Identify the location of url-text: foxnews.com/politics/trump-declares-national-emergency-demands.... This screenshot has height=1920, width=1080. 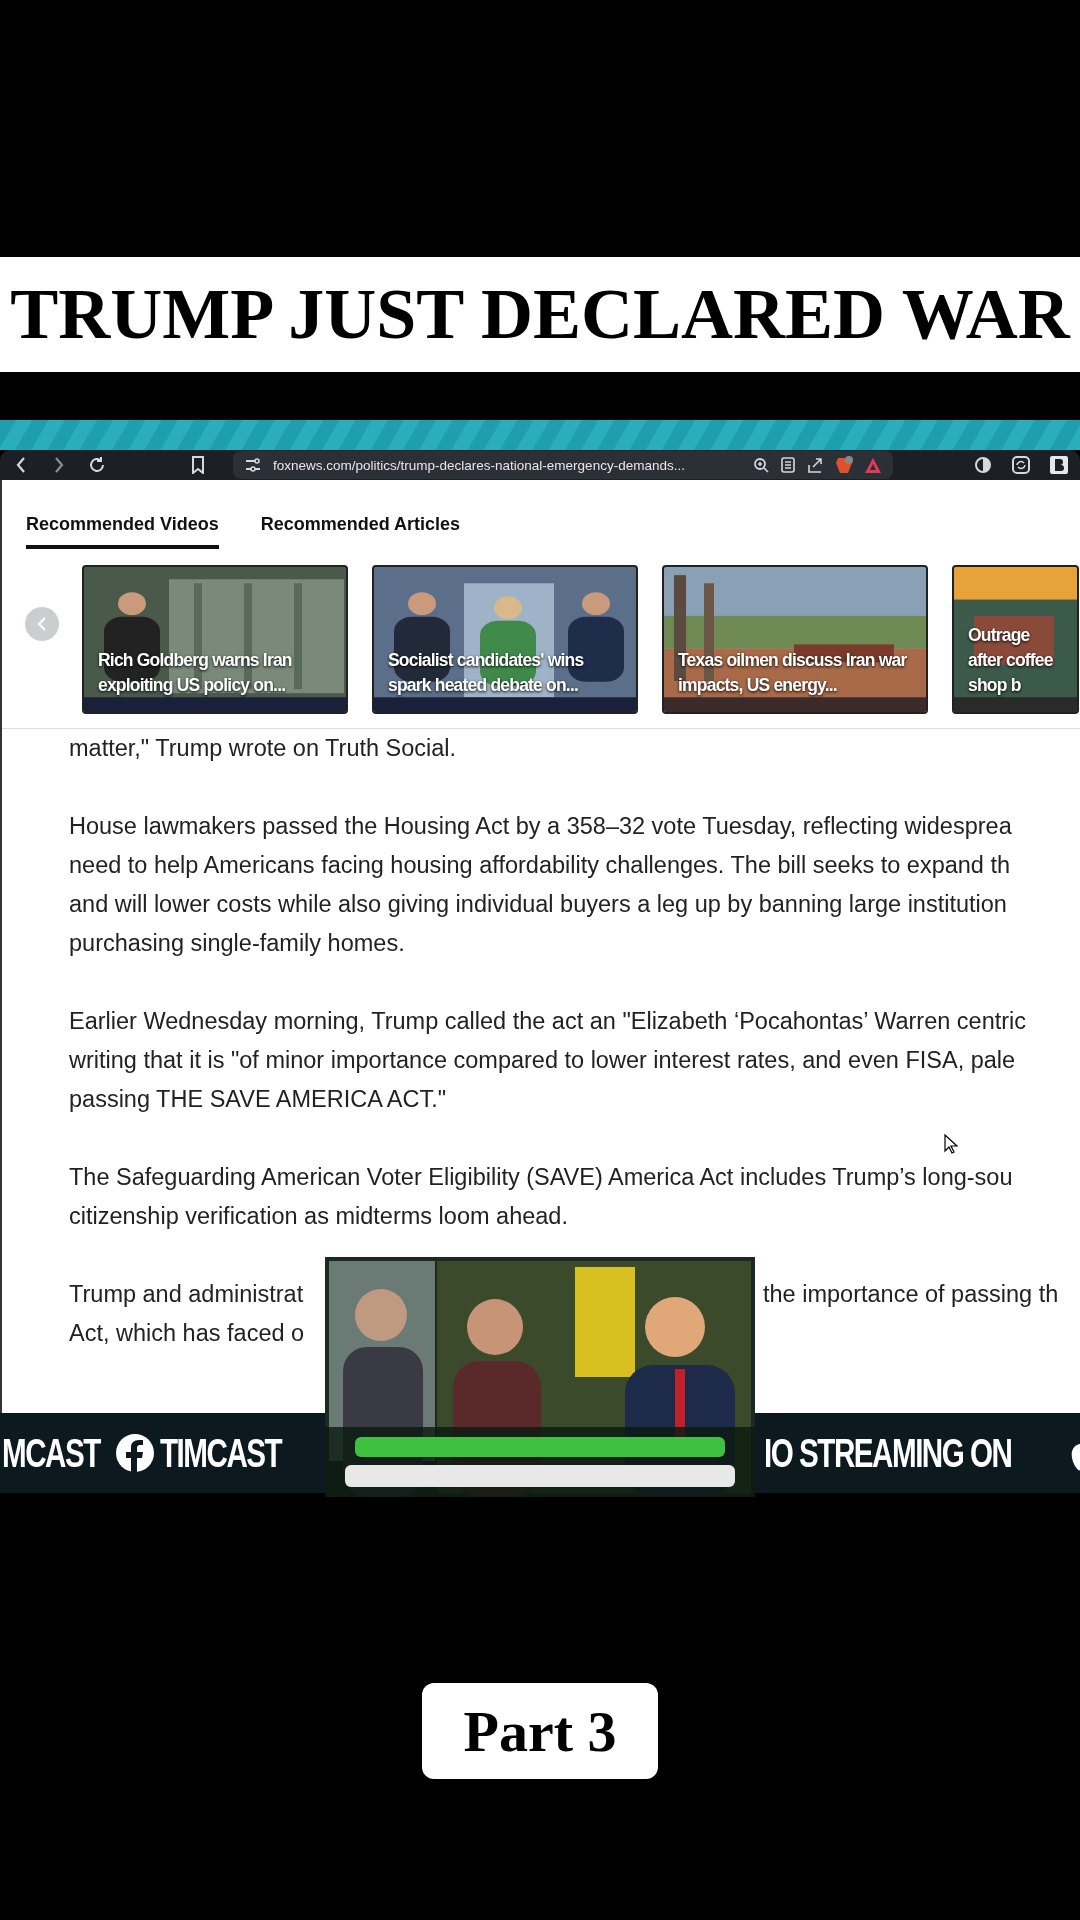
(479, 465).